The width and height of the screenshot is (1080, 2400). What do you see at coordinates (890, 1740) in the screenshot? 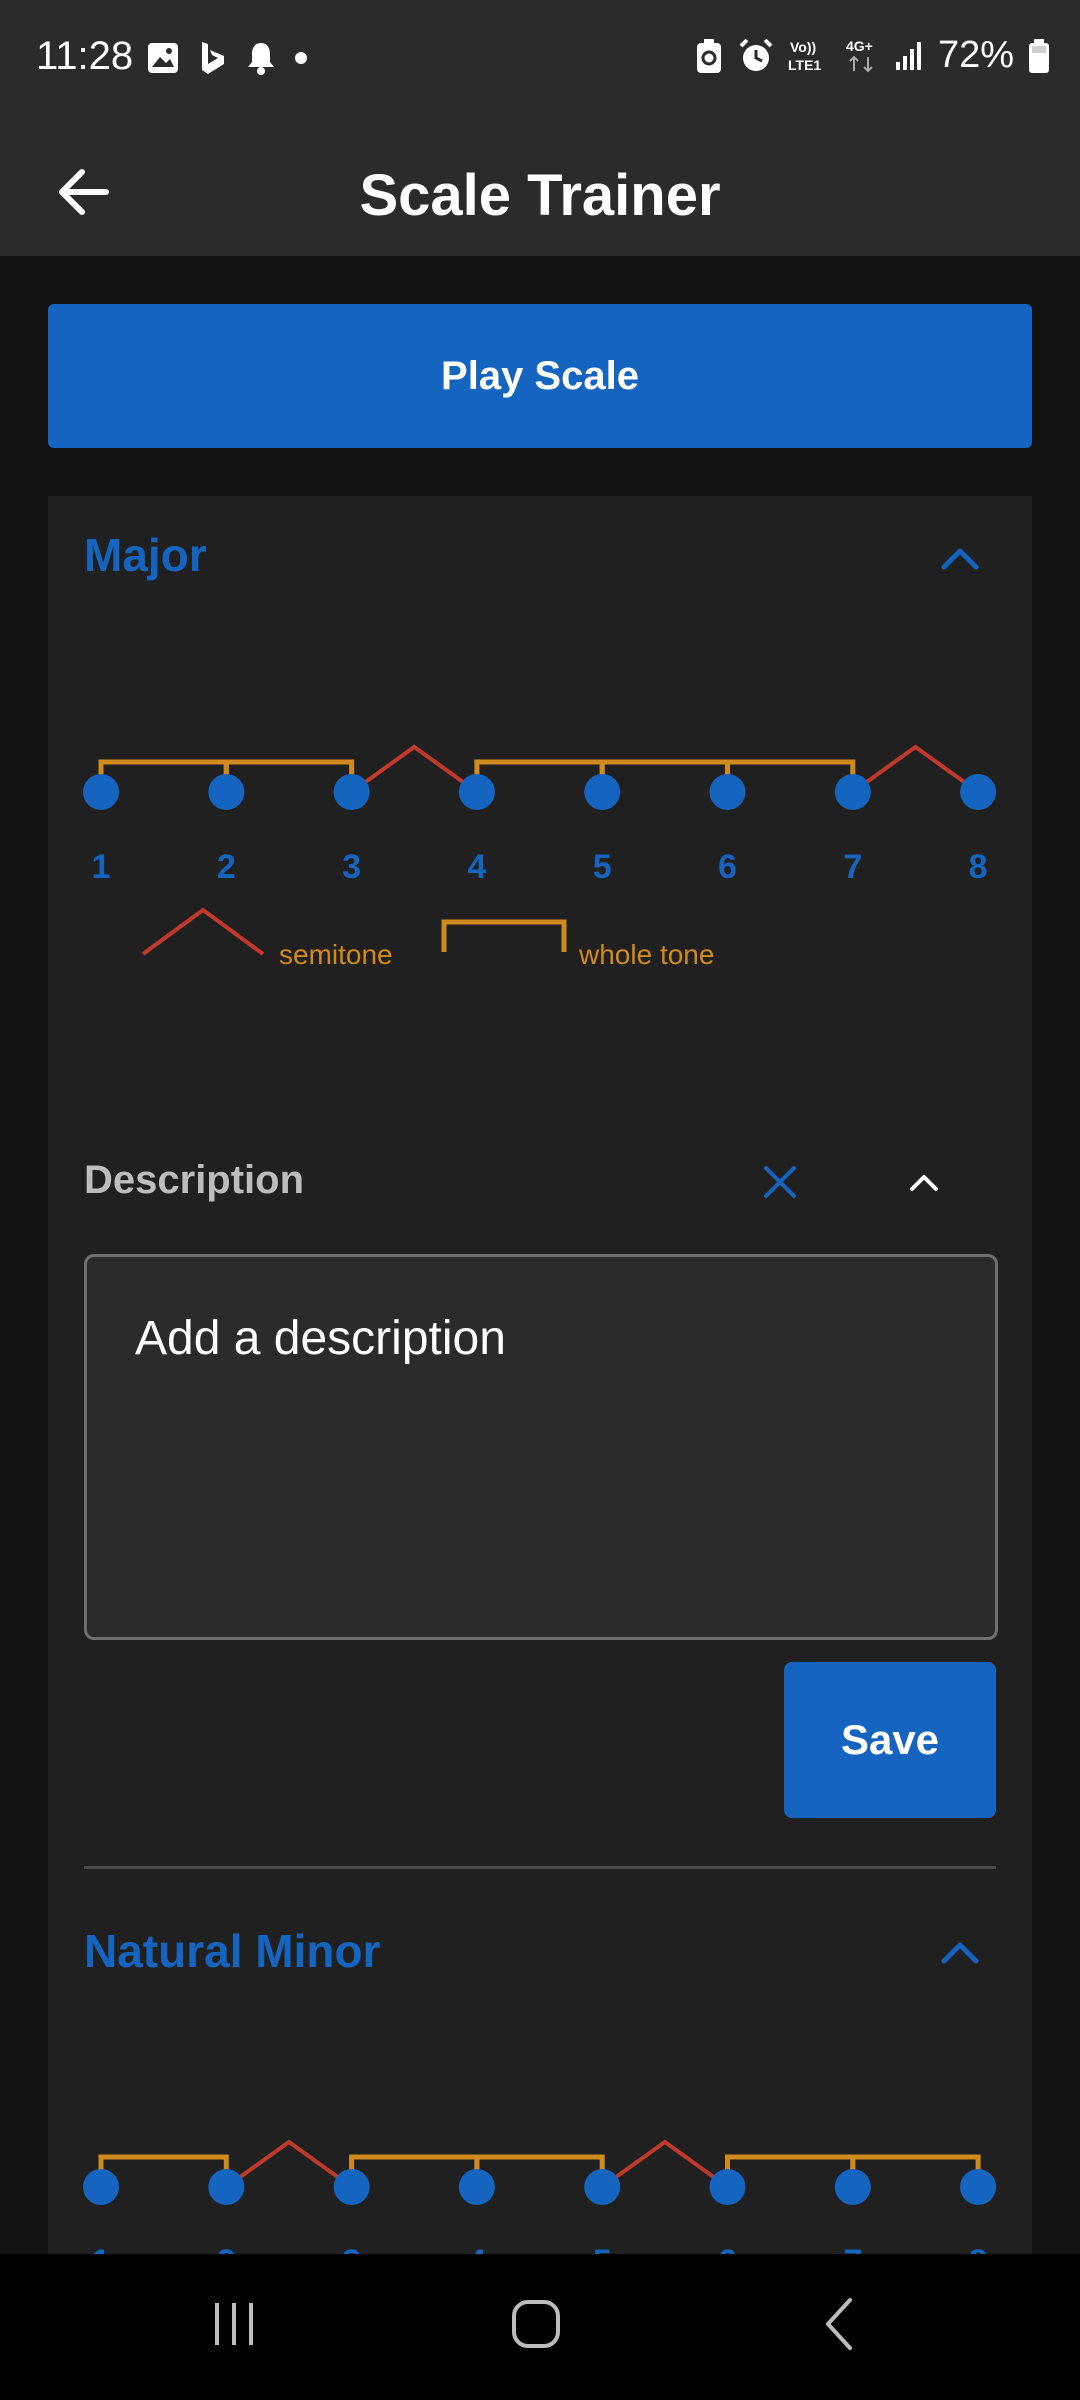
I see `save-button: Save` at bounding box center [890, 1740].